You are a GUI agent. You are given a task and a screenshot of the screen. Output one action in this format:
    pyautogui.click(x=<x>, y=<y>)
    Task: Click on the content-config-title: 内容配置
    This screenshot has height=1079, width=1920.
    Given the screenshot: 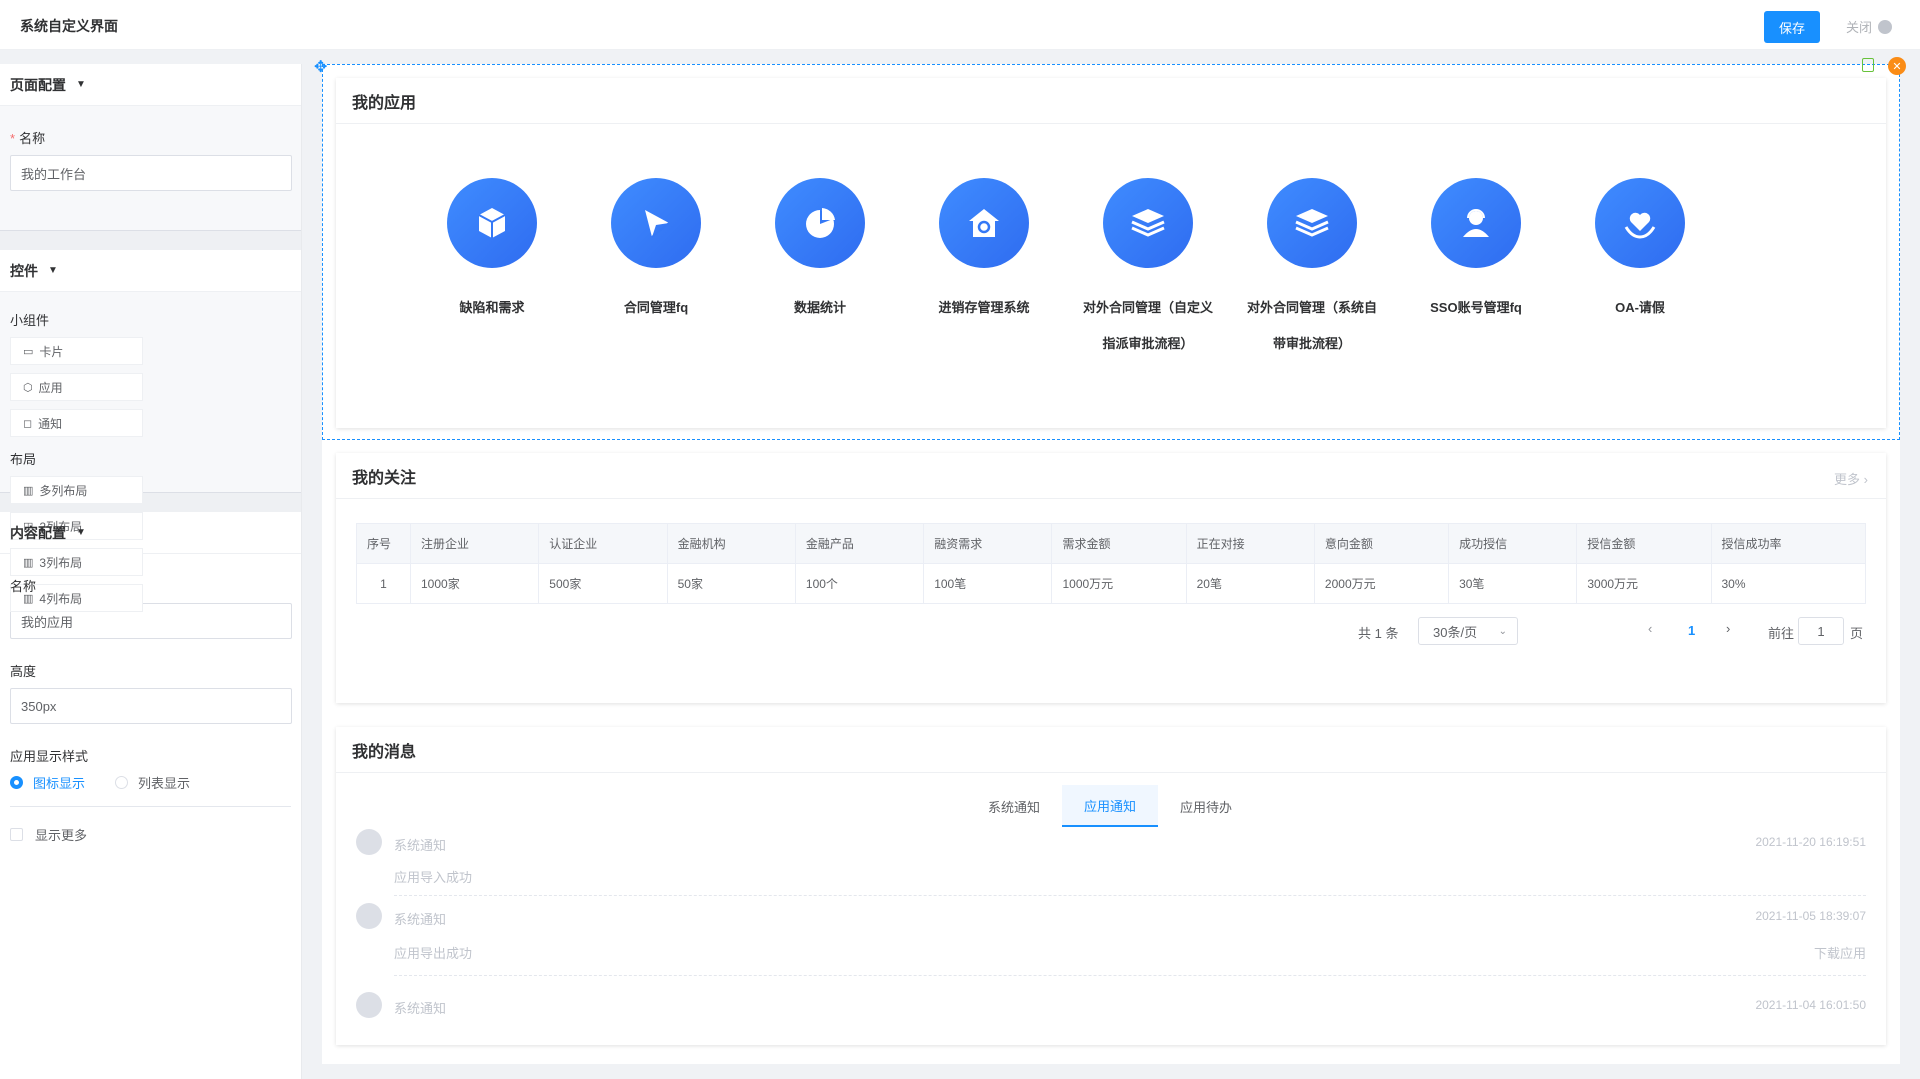 What is the action you would take?
    pyautogui.click(x=38, y=532)
    